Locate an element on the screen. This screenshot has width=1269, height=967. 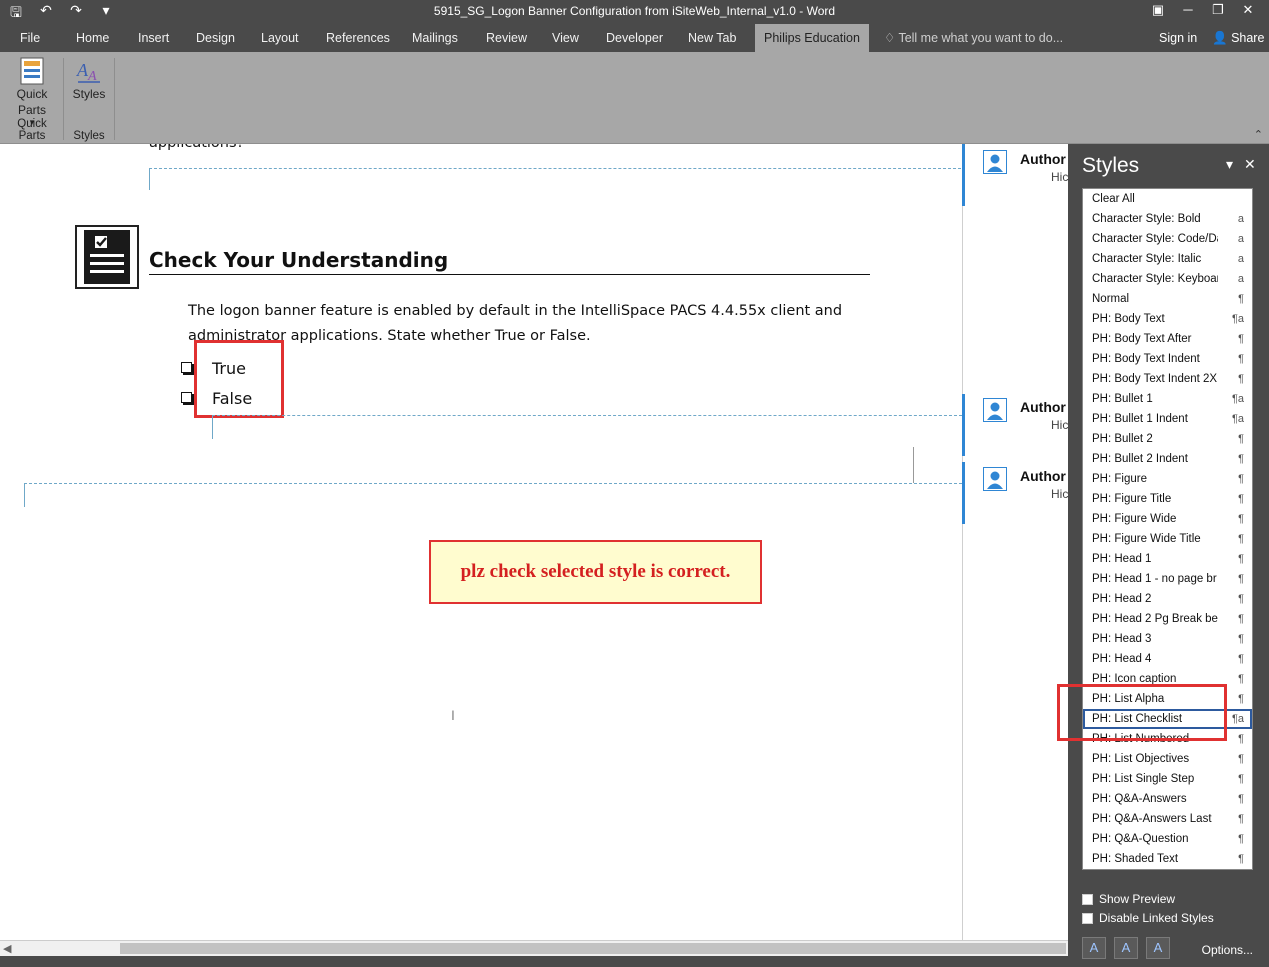
checklist-icon is located at coordinates (107, 257).